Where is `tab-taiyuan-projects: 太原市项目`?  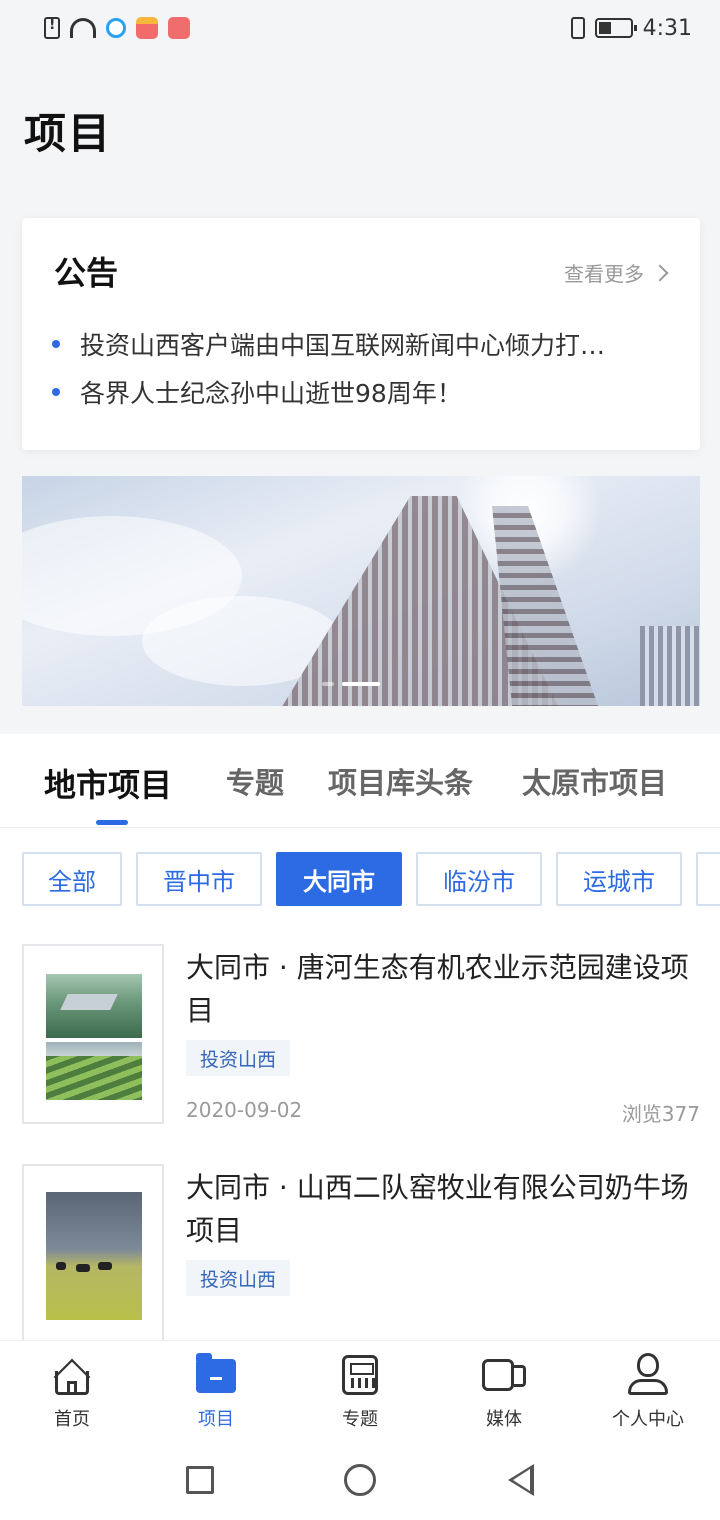
tab-taiyuan-projects: 太原市项目 is located at coordinates (594, 781).